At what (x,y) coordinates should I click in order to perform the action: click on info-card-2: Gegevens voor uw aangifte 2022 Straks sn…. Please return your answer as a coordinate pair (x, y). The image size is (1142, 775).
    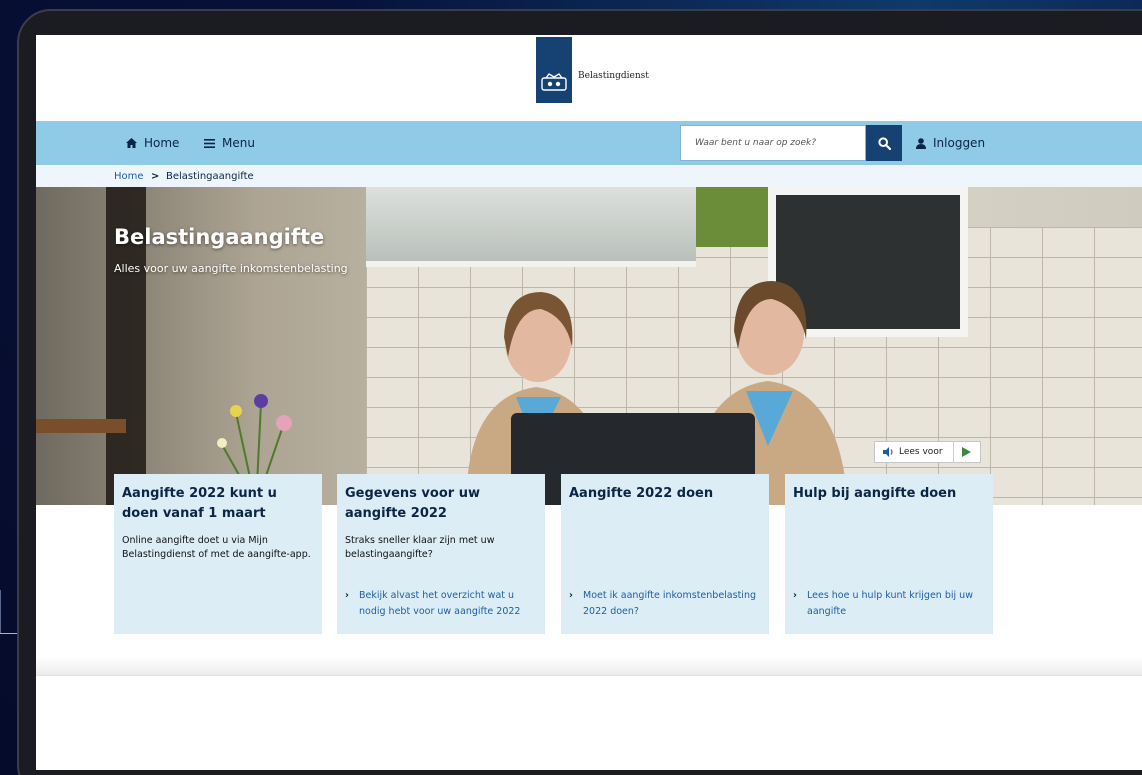
    Looking at the image, I should click on (441, 554).